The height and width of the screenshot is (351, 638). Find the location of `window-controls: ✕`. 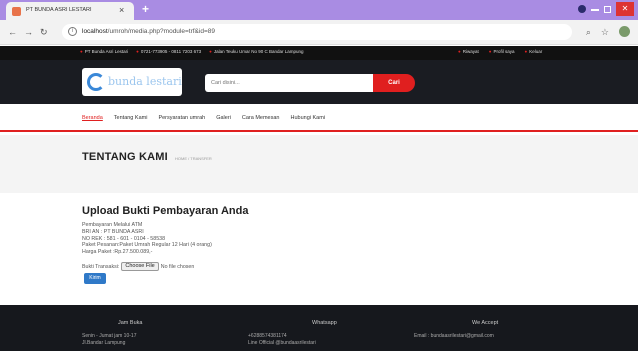

window-controls: ✕ is located at coordinates (606, 9).